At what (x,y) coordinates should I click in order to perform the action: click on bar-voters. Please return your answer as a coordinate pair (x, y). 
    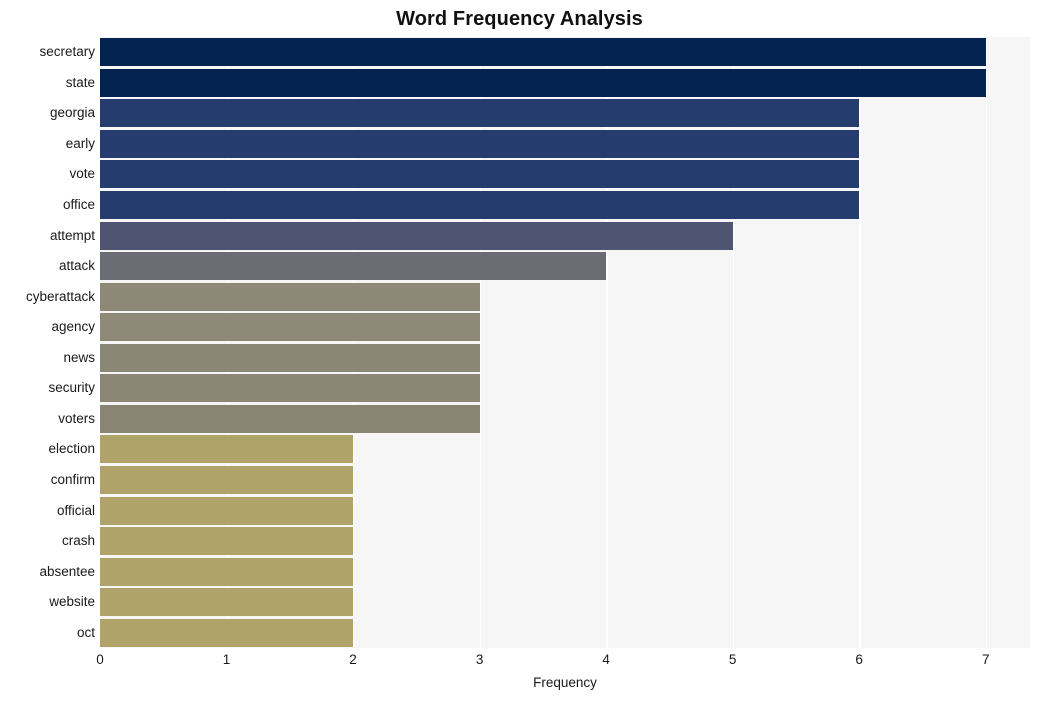
    Looking at the image, I should click on (290, 418).